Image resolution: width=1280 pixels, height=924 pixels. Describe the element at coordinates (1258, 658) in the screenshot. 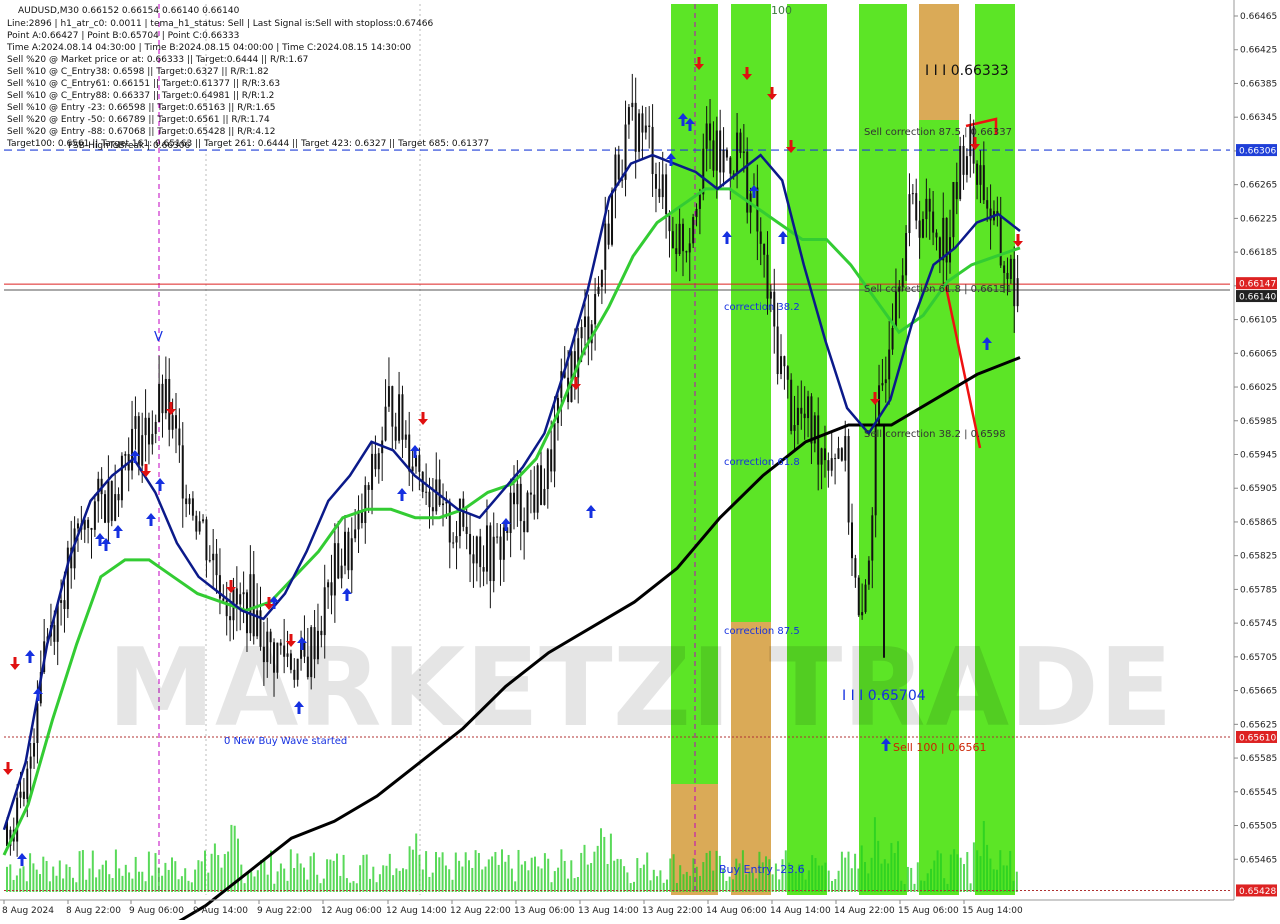

I see `y-tick-label: 0.65705` at that location.